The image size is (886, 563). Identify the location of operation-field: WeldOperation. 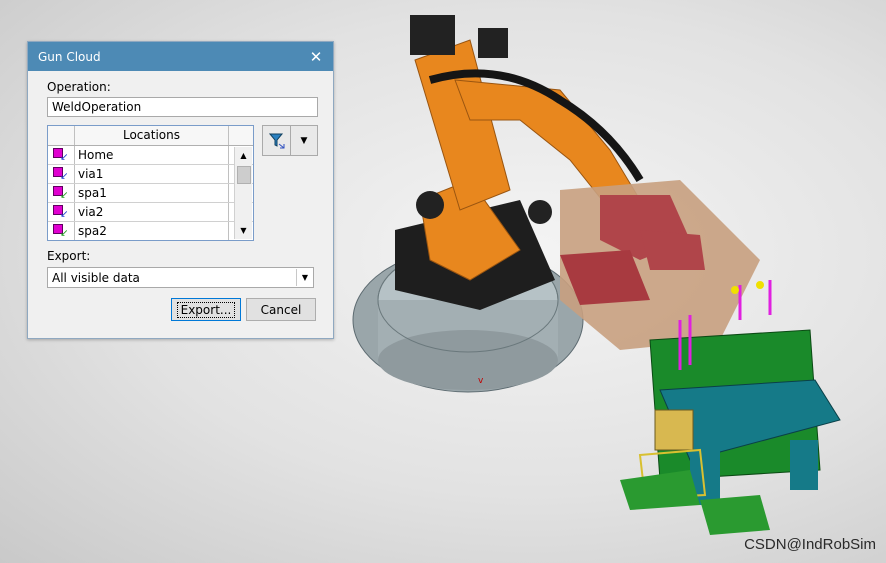
(182, 107).